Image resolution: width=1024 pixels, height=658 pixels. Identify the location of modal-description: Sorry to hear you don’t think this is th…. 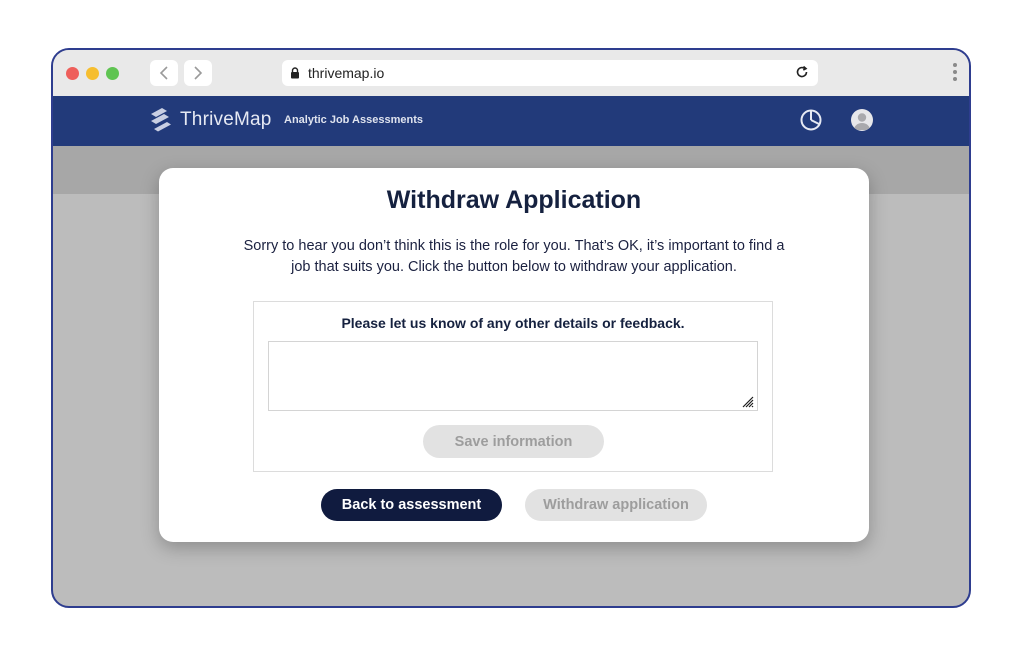
(514, 256).